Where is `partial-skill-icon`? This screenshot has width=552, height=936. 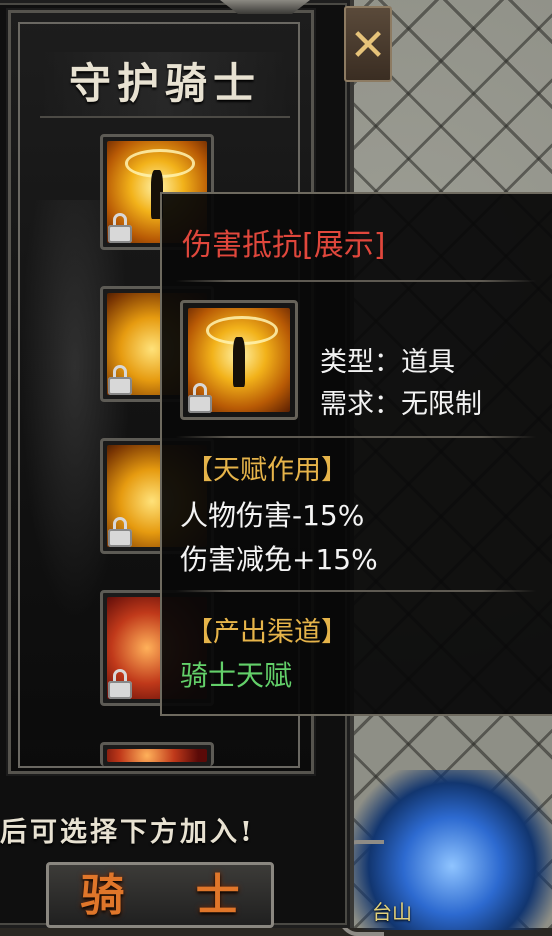
partial-skill-icon is located at coordinates (157, 755).